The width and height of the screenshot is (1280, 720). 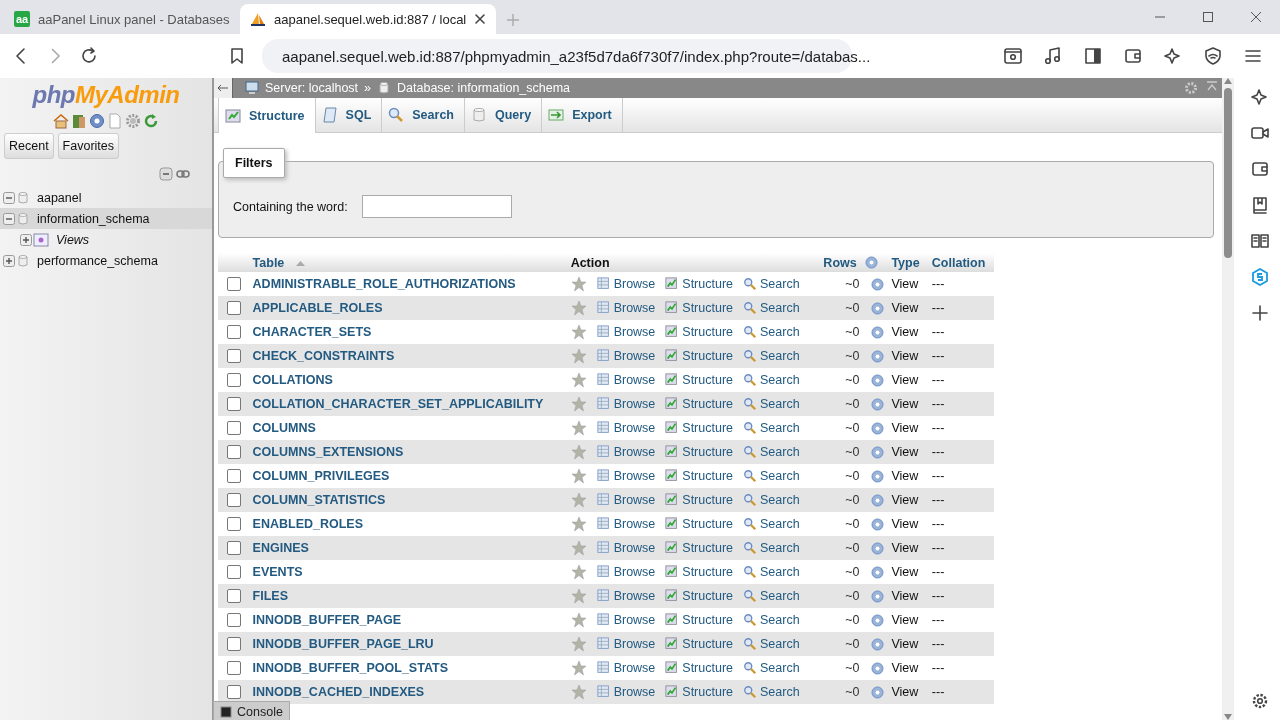 I want to click on tab: Export, so click(x=582, y=115).